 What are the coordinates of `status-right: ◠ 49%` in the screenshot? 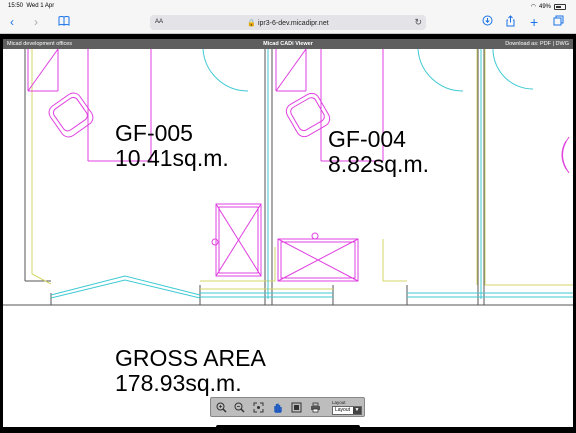 It's located at (548, 6).